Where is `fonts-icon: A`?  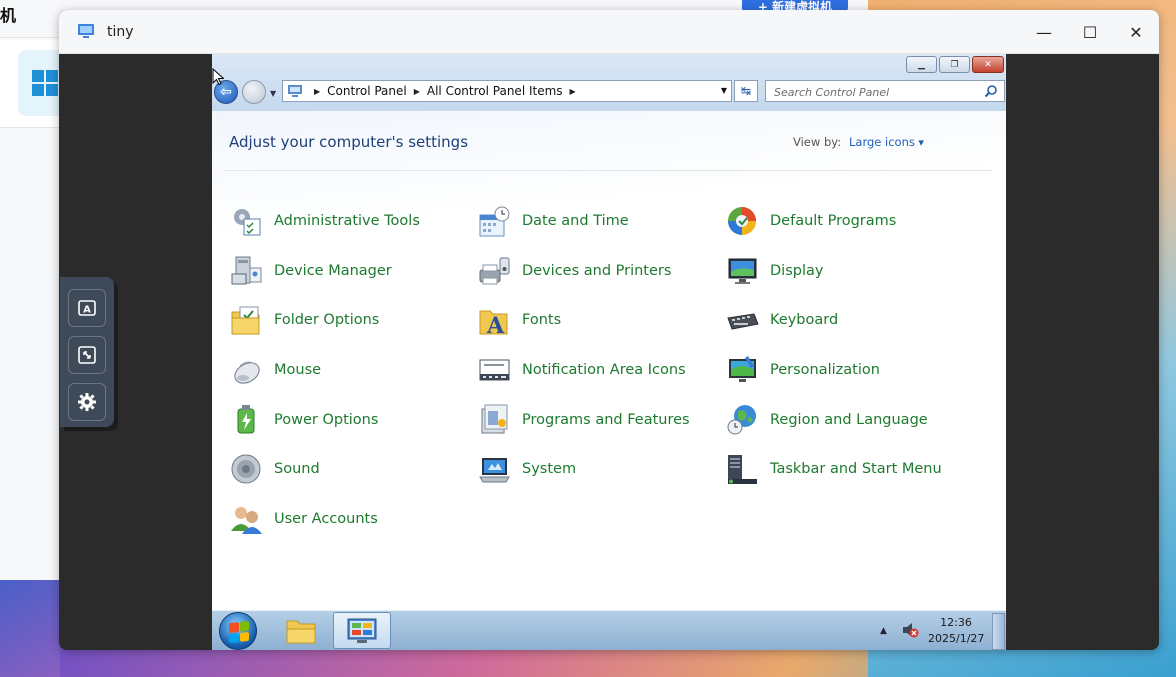 fonts-icon: A is located at coordinates (493, 323).